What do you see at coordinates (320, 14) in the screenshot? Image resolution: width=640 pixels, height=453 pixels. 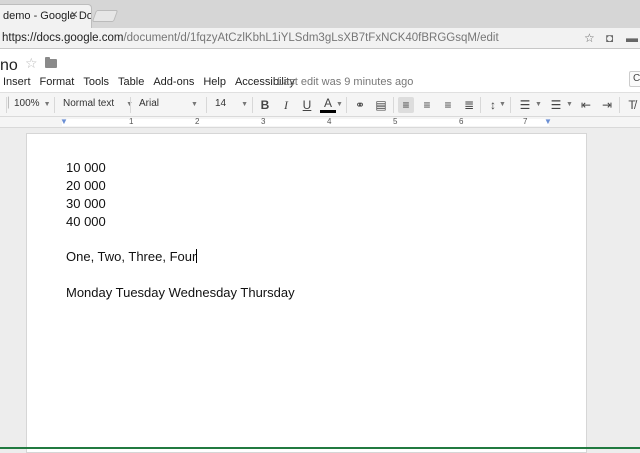 I see `browser-tab-strip: demo - Google Docs ✕` at bounding box center [320, 14].